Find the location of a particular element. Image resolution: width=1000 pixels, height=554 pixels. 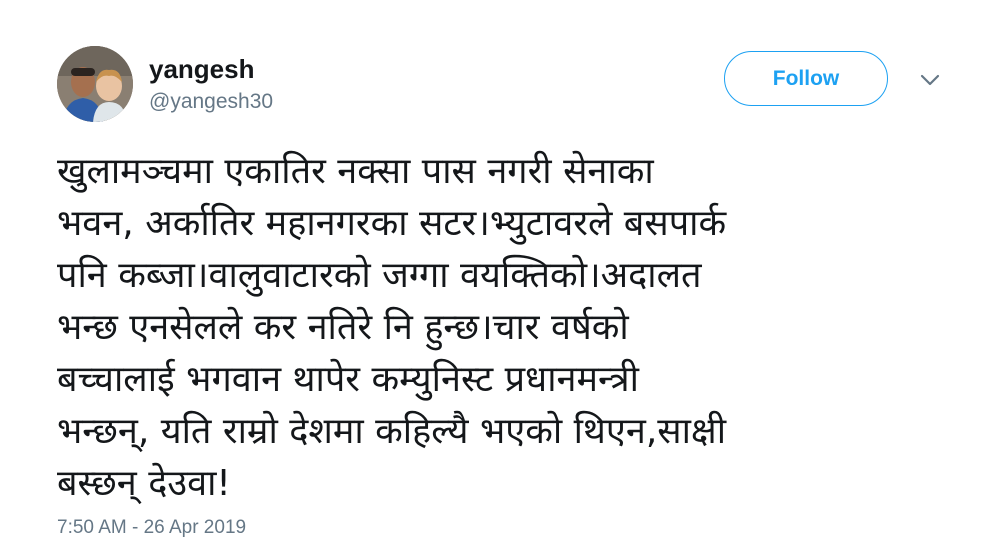

avatar-image is located at coordinates (95, 84).